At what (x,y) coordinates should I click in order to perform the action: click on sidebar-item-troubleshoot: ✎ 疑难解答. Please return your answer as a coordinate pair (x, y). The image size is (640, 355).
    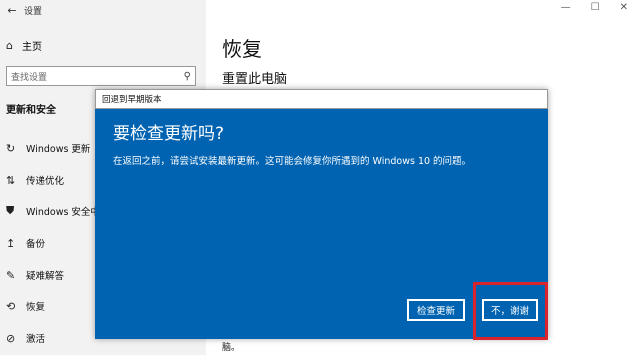
    Looking at the image, I should click on (35, 275).